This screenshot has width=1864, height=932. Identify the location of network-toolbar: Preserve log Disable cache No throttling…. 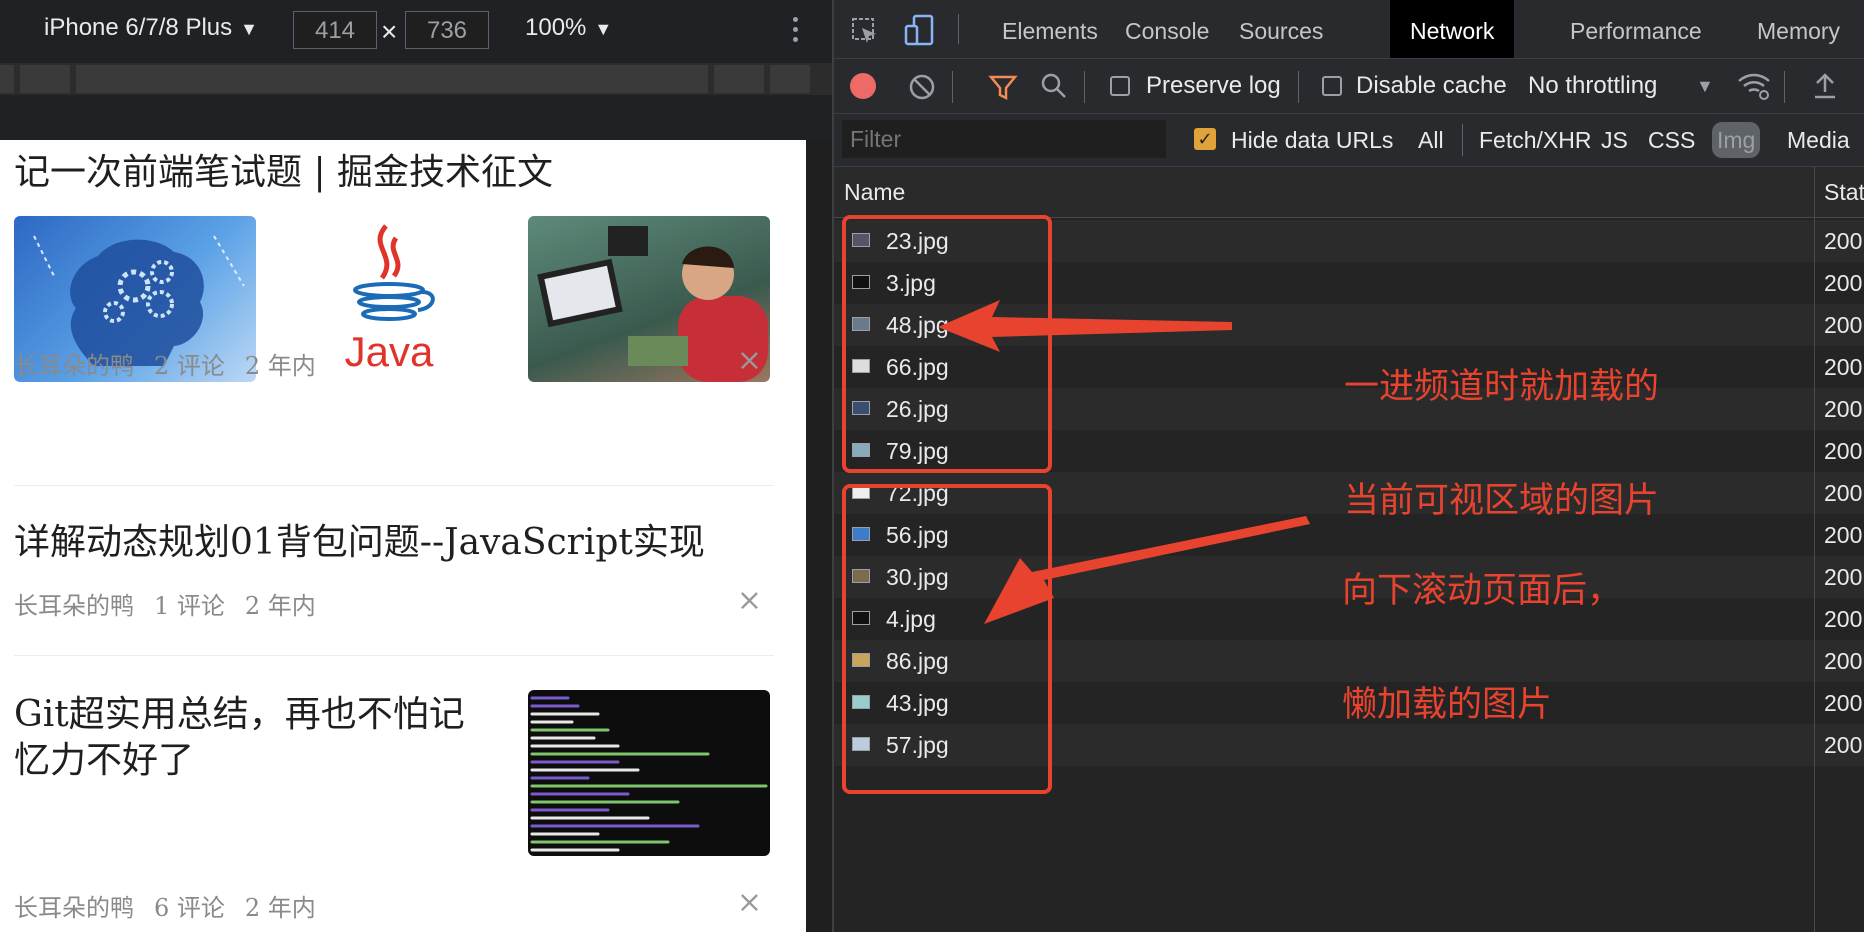
(1349, 86).